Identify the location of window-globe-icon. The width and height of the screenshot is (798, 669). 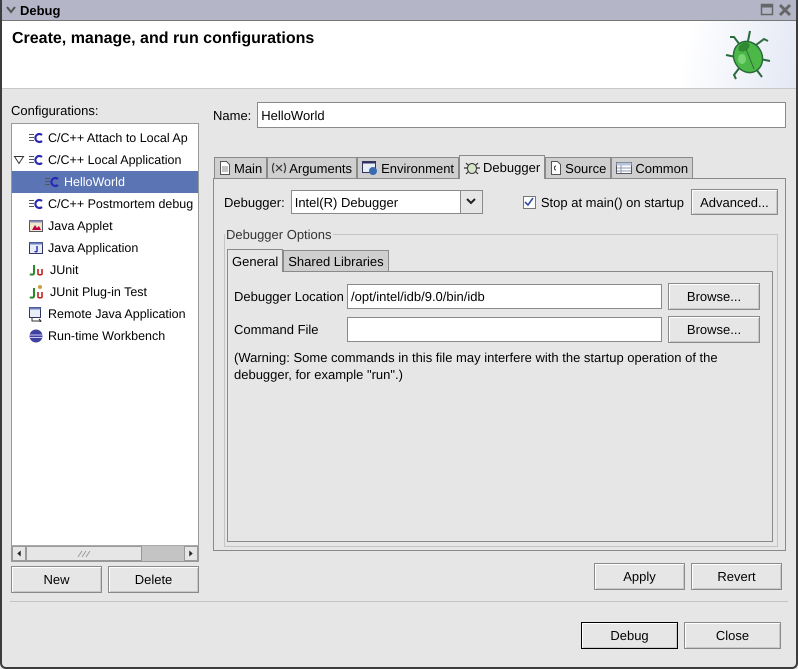
(370, 168).